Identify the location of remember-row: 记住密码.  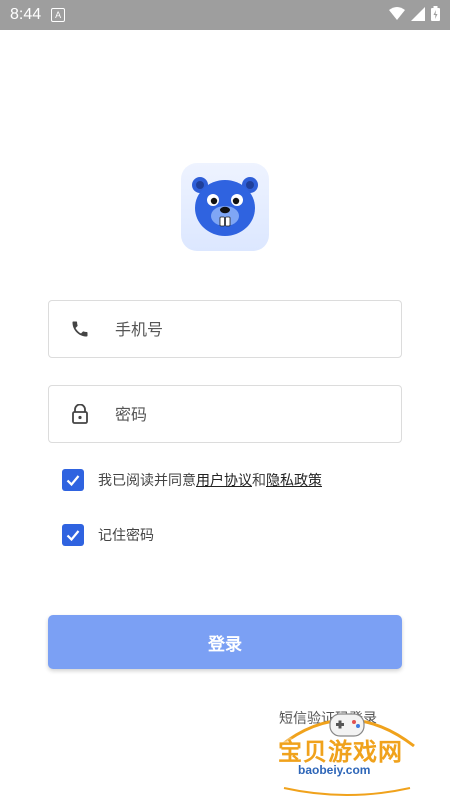
(108, 535).